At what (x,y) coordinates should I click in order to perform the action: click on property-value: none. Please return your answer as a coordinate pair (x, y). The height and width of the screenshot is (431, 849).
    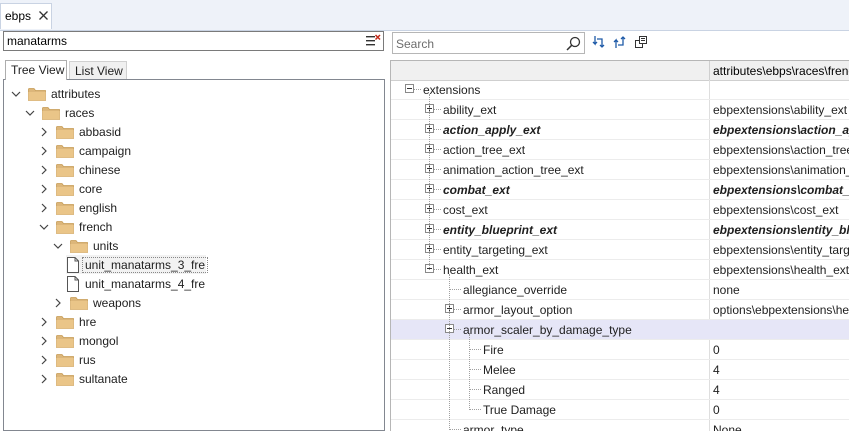
    Looking at the image, I should click on (726, 290).